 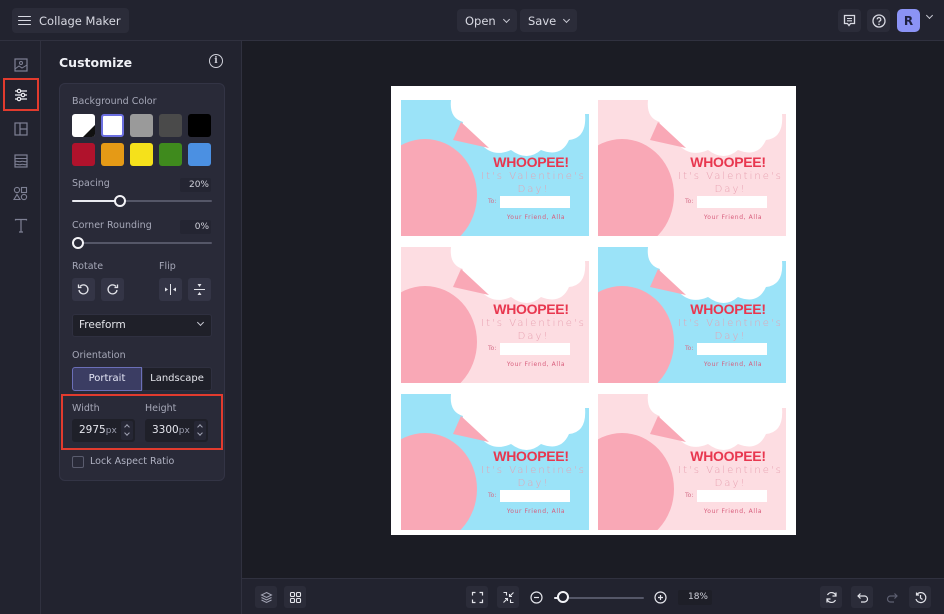 I want to click on redo-button, so click(x=892, y=597).